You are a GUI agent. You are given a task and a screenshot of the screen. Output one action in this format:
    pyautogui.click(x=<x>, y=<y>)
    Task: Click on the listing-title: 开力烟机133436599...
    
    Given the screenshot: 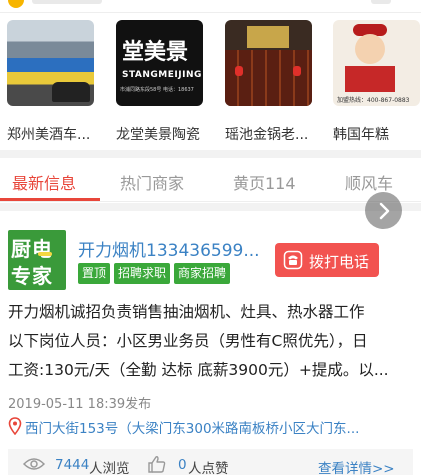 What is the action you would take?
    pyautogui.click(x=169, y=248)
    